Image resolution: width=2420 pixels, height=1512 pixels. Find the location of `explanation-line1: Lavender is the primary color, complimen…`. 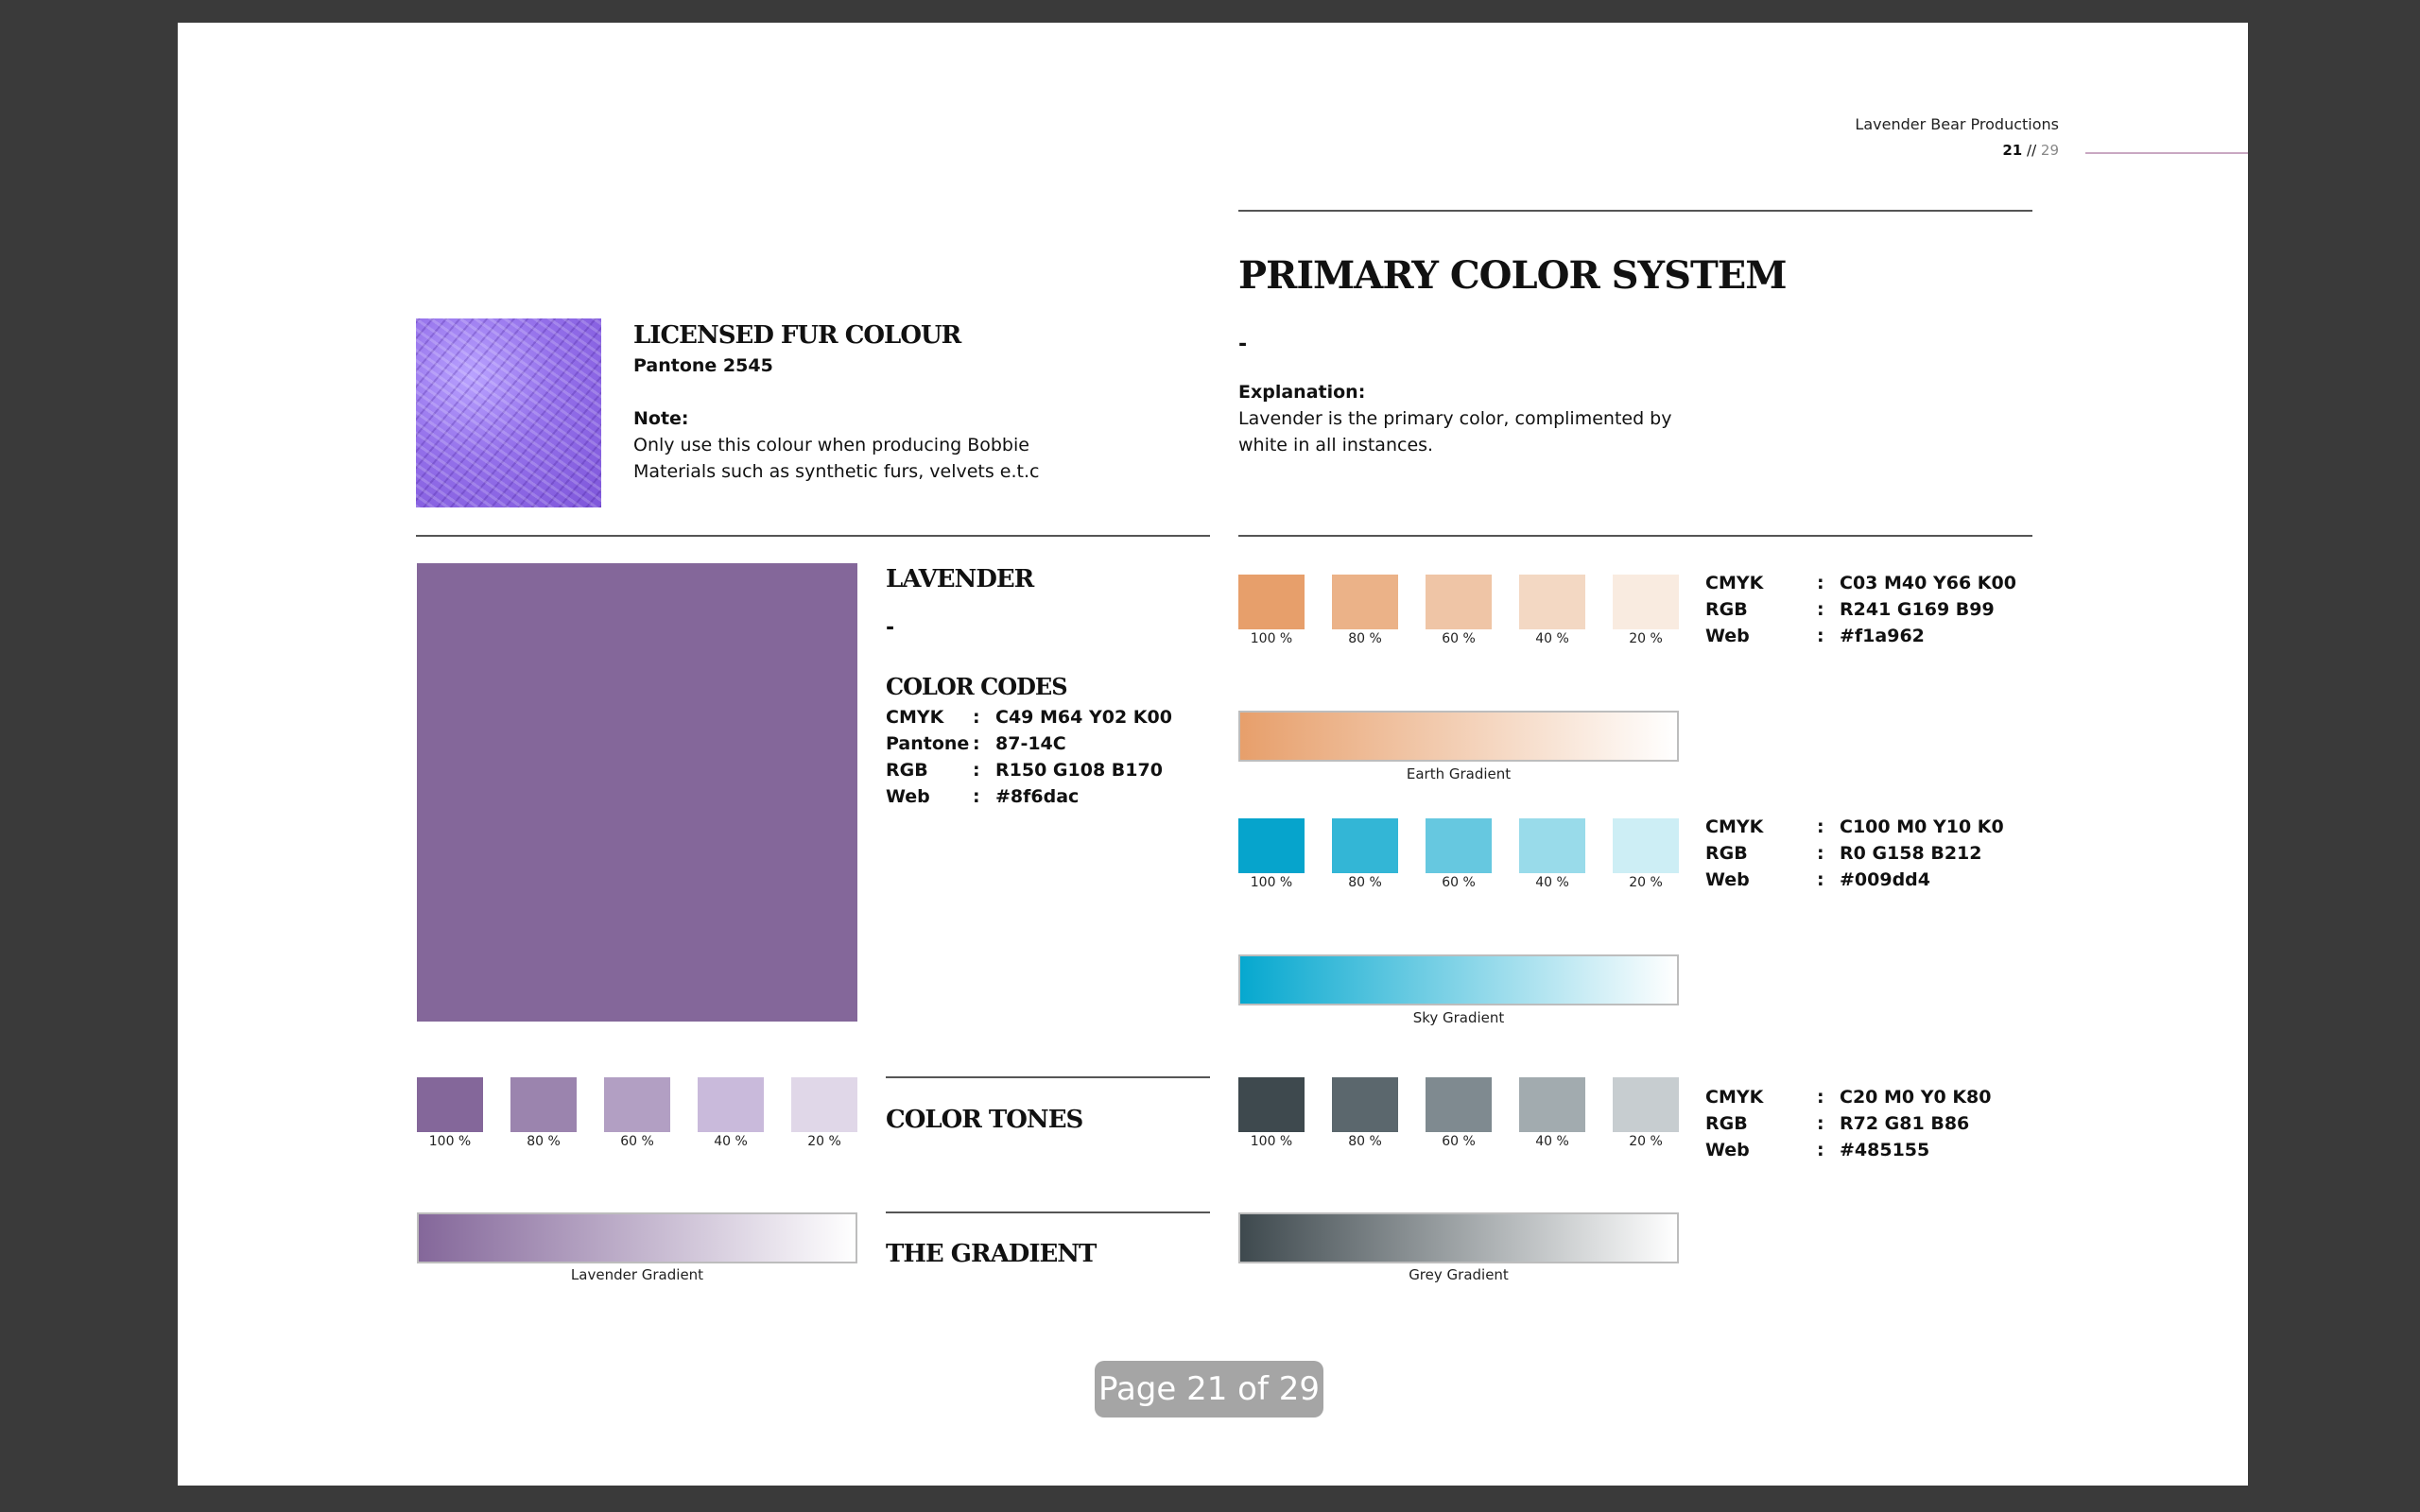

explanation-line1: Lavender is the primary color, complimen… is located at coordinates (1455, 418).